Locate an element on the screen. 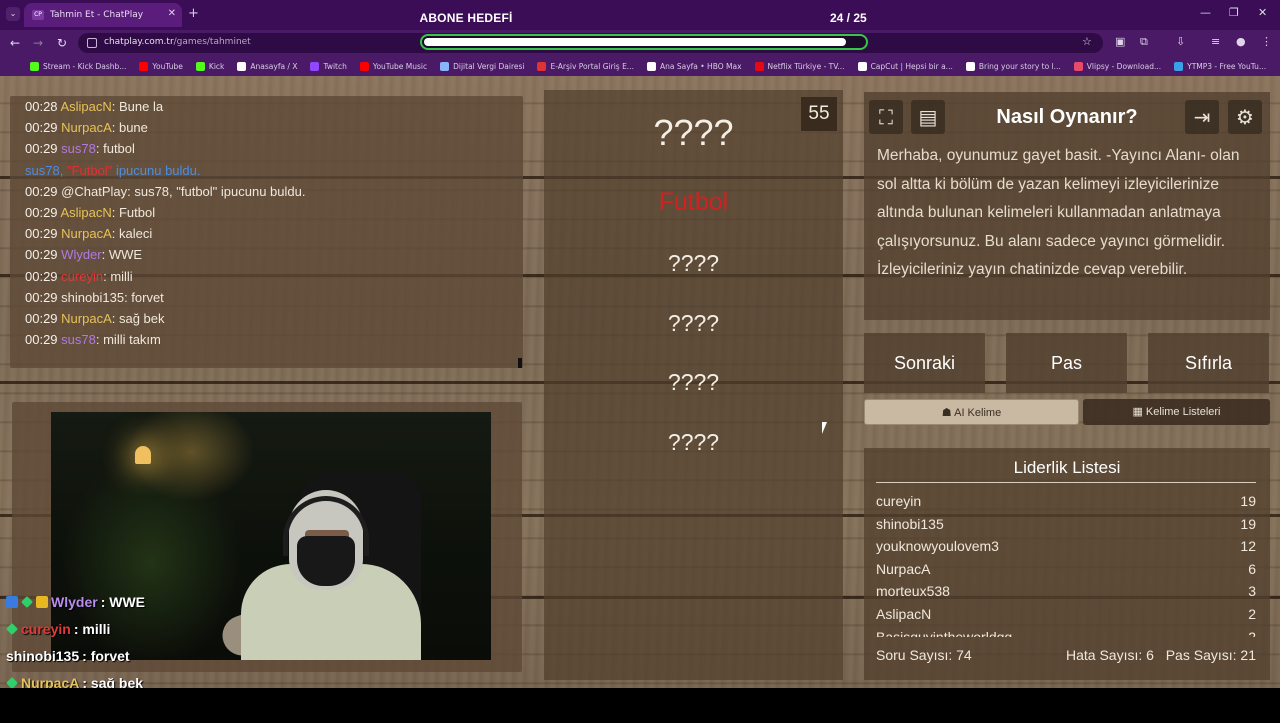  leaderboard-row: NurpacA 6 is located at coordinates (1066, 569).